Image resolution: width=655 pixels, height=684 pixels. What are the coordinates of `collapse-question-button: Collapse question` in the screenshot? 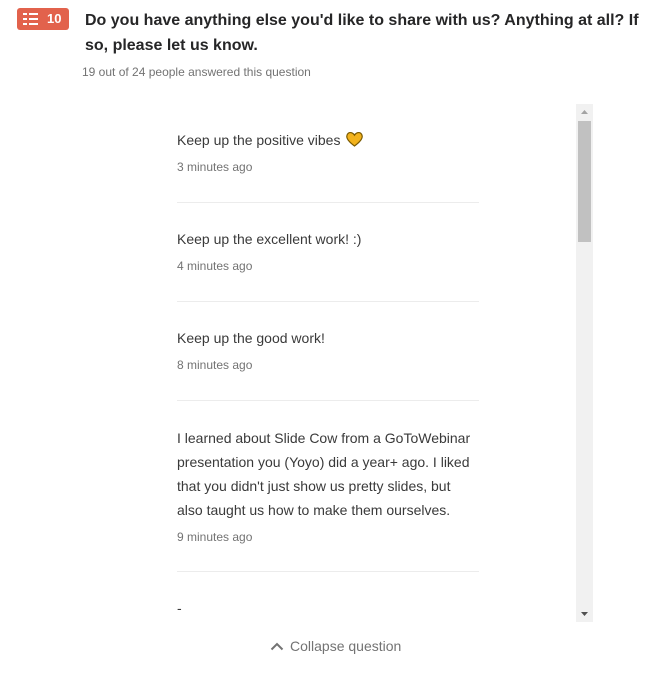 It's located at (335, 646).